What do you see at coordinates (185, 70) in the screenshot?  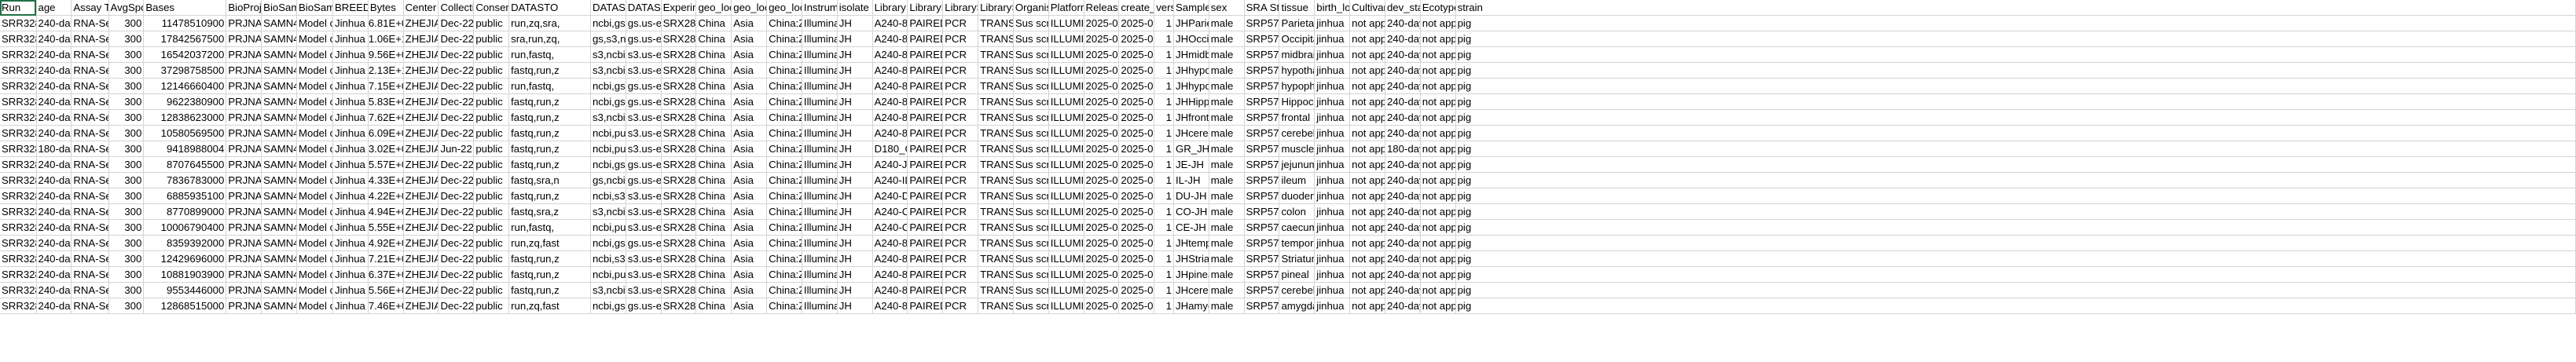 I see `cell: 37298758500` at bounding box center [185, 70].